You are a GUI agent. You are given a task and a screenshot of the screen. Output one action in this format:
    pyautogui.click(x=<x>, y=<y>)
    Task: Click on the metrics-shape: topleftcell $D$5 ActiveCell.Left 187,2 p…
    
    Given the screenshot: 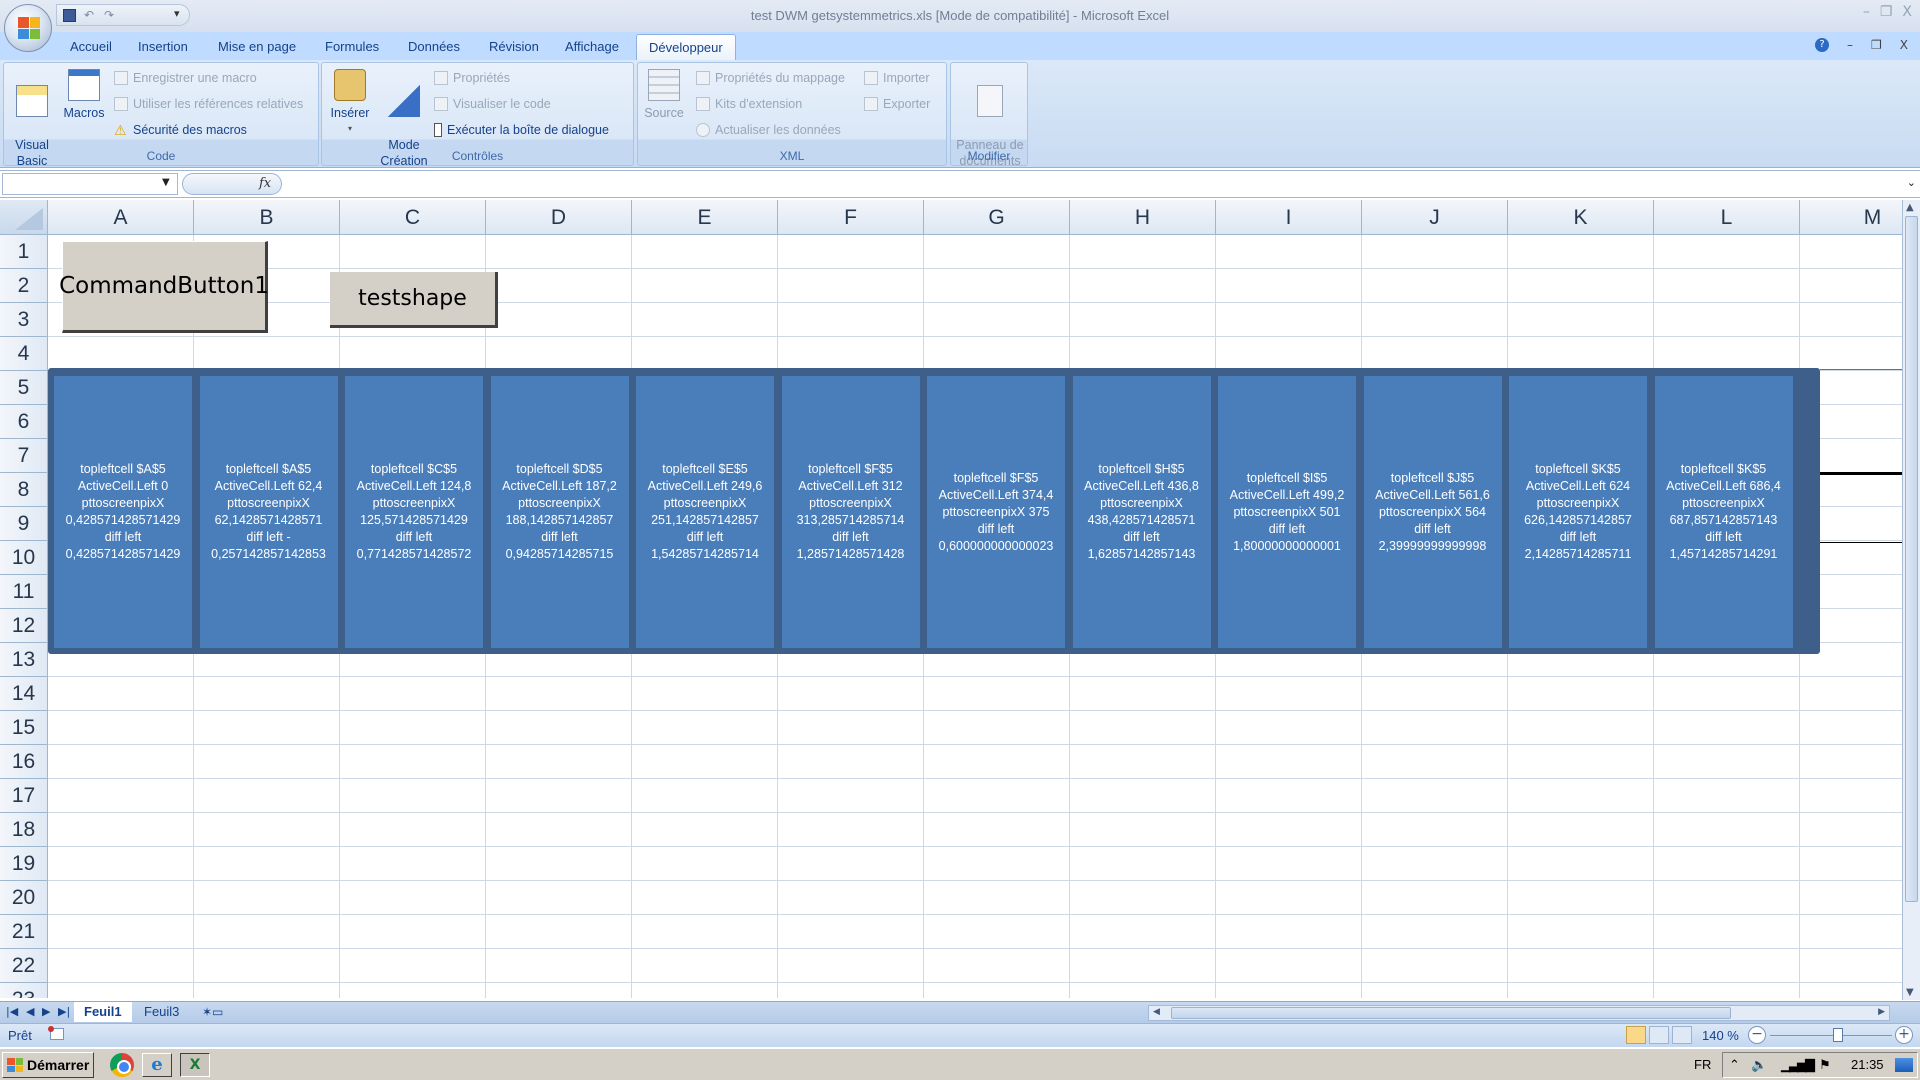 What is the action you would take?
    pyautogui.click(x=559, y=512)
    